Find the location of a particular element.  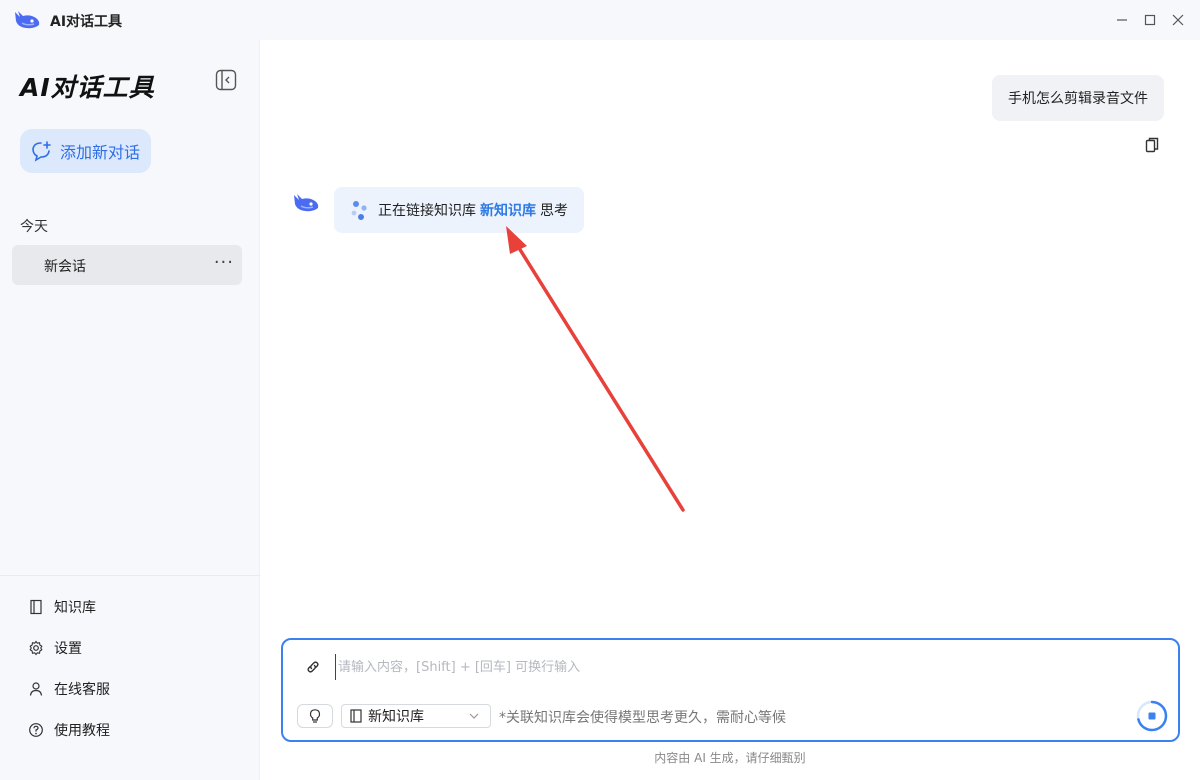

knowledge-base-selected: 新知识库 is located at coordinates (396, 717).